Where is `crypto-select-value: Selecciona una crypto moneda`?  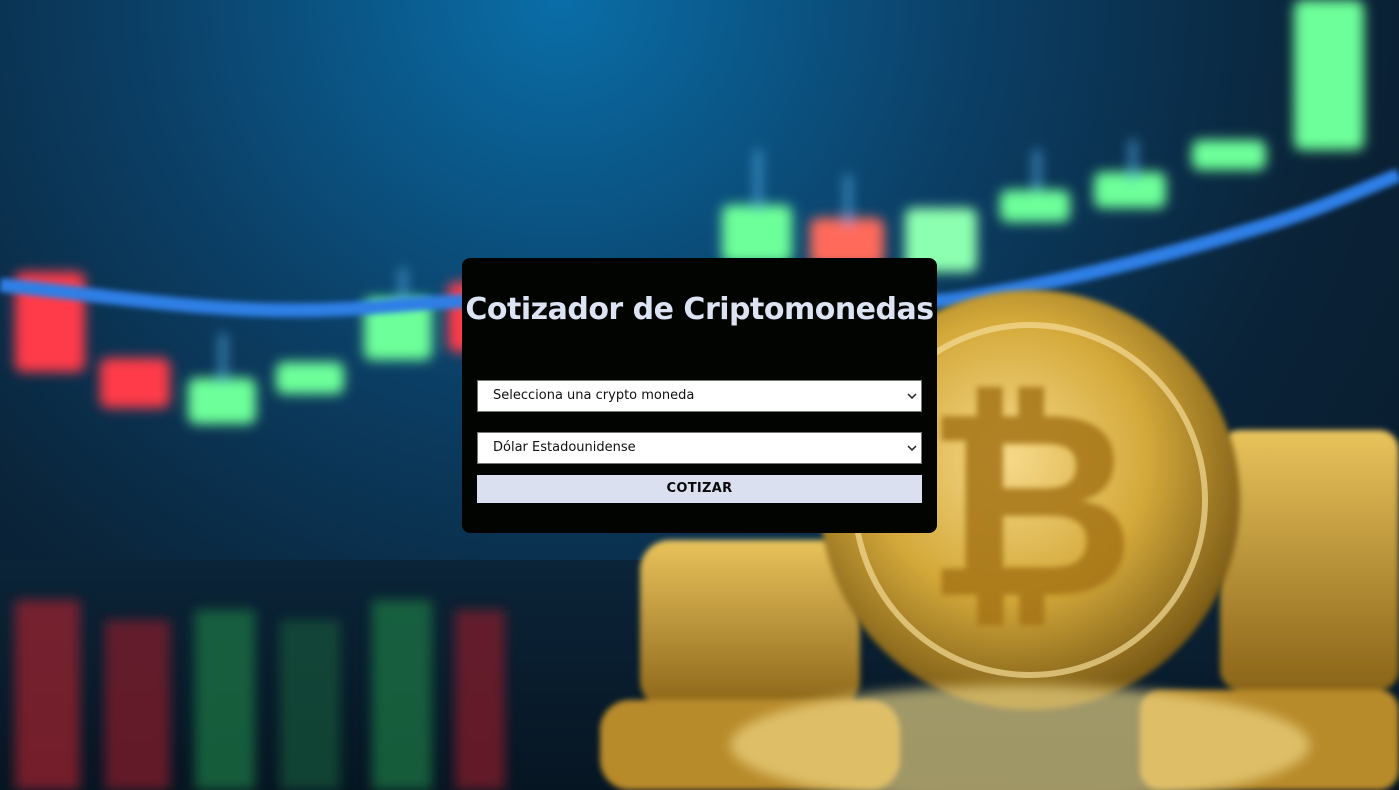 crypto-select-value: Selecciona una crypto moneda is located at coordinates (594, 395).